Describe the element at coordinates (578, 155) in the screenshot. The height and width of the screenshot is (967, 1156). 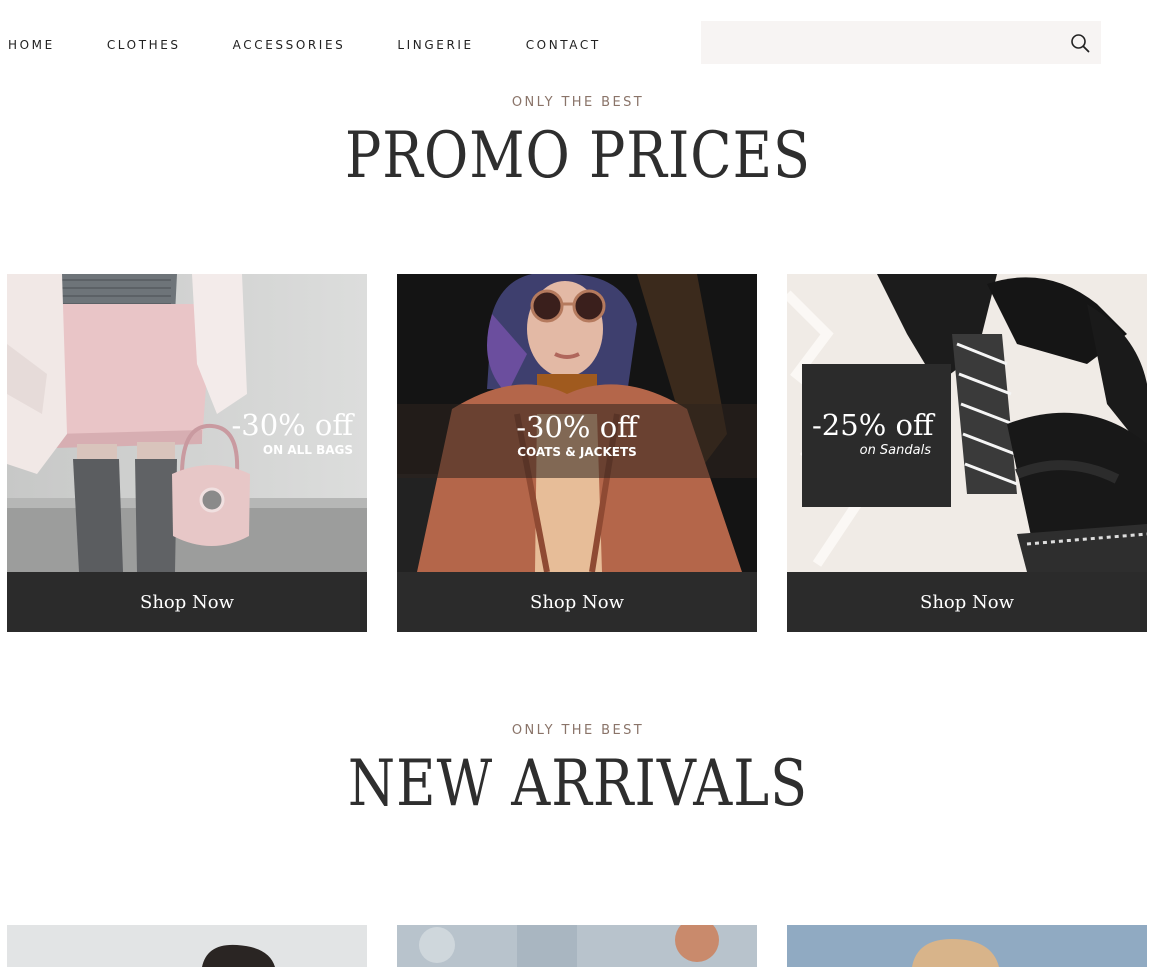
I see `promo-title: PROMO PRICES` at that location.